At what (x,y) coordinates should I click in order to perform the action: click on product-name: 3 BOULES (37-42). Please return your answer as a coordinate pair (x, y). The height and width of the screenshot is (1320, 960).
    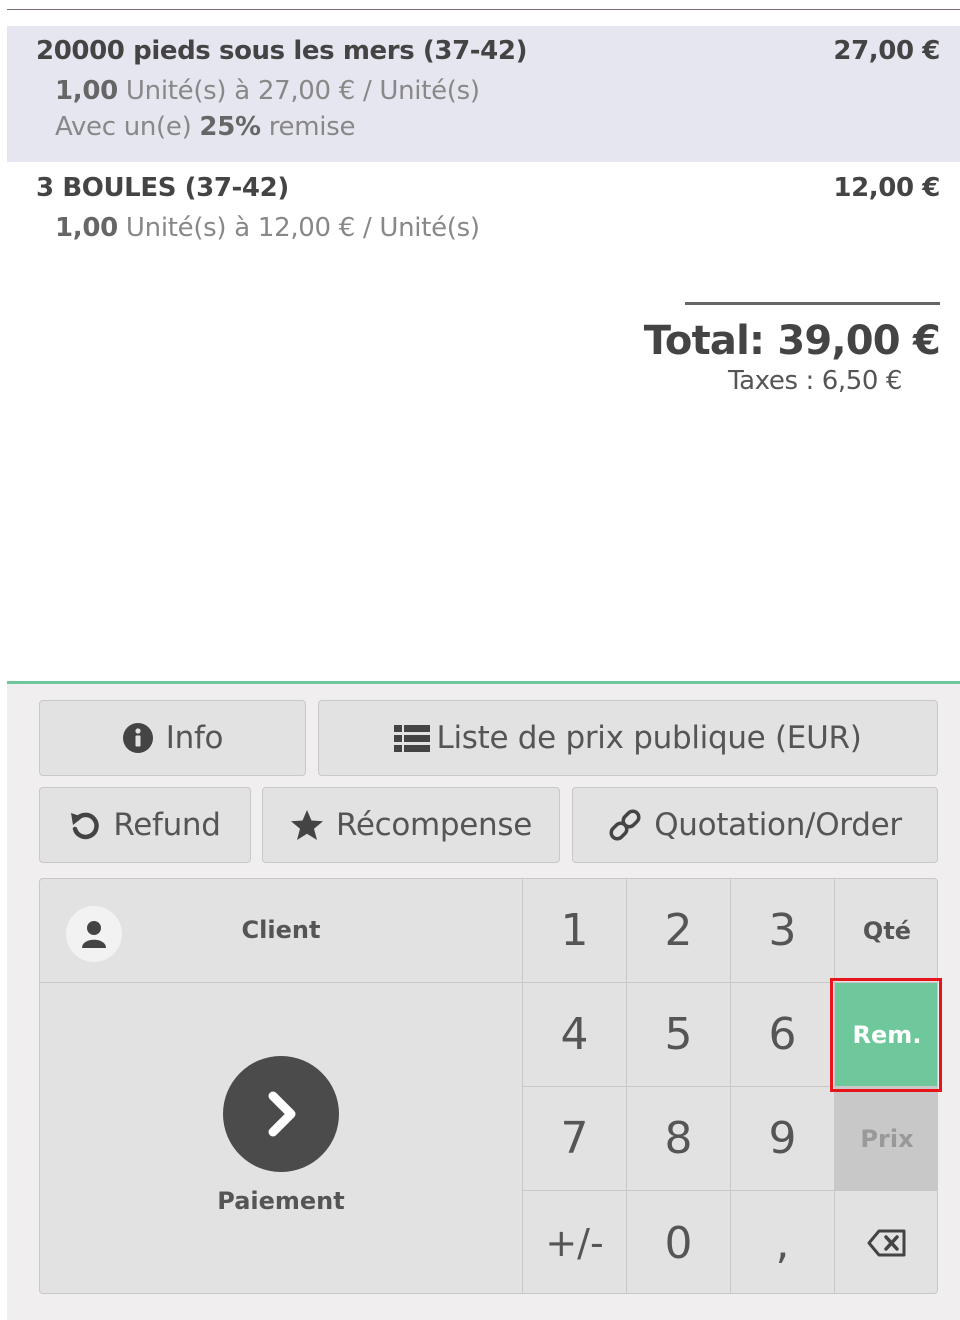
    Looking at the image, I should click on (162, 188).